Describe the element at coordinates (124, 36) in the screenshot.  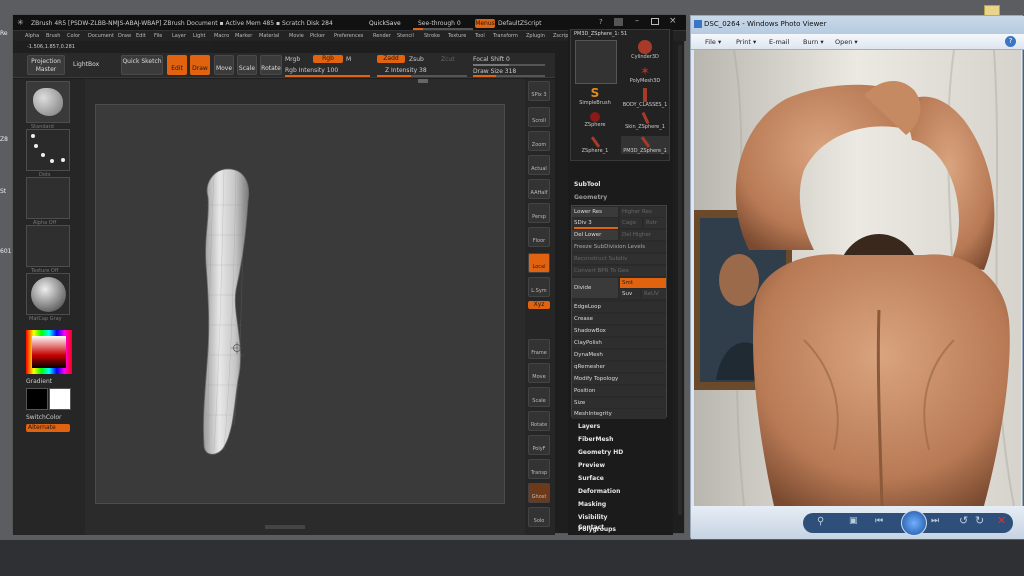
I see `menu-item-draw: Draw` at that location.